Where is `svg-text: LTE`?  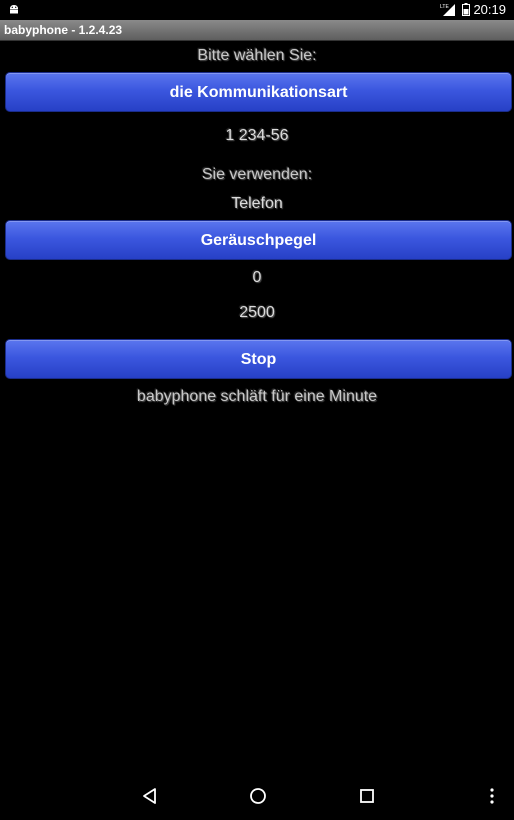 svg-text: LTE is located at coordinates (444, 7).